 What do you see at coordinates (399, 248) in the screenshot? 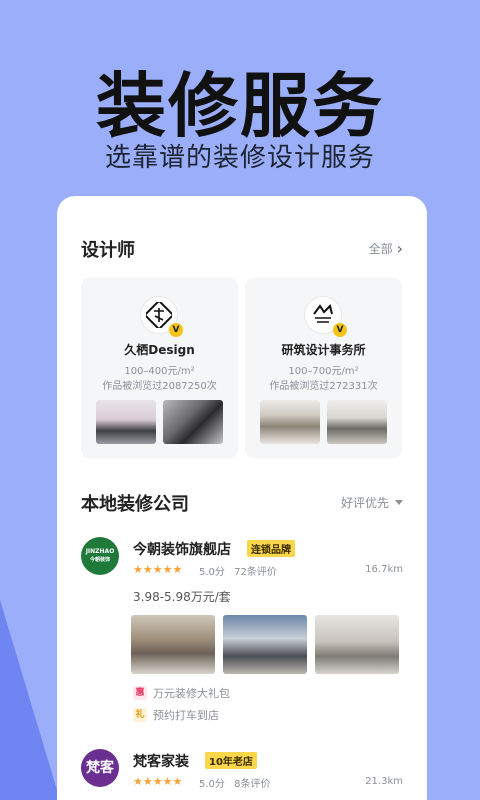
I see `chevron-right-icon: ›` at bounding box center [399, 248].